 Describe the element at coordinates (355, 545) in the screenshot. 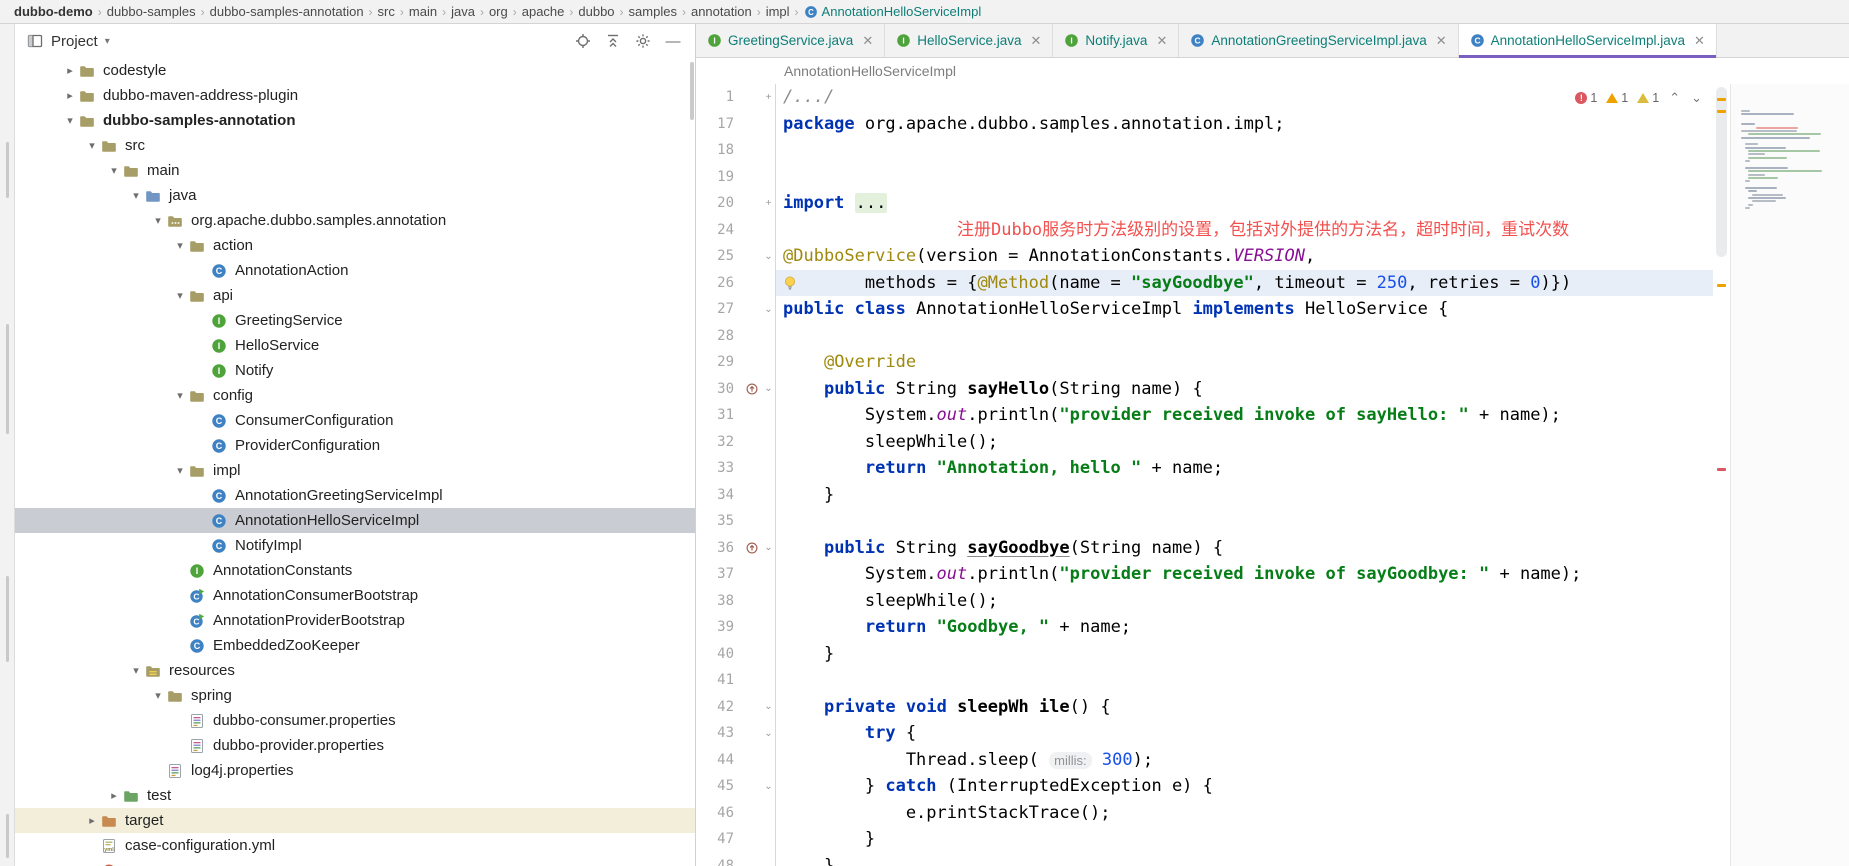

I see `tree-item: C NotifyImpl` at that location.